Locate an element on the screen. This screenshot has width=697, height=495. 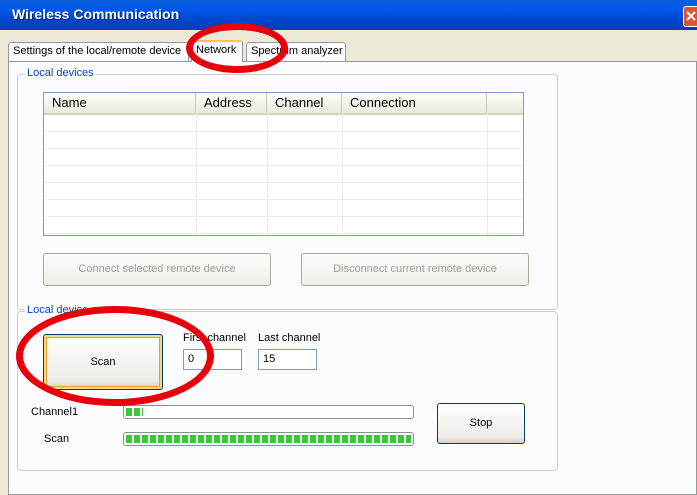
scan-group-label: Local device scan is located at coordinates (71, 310).